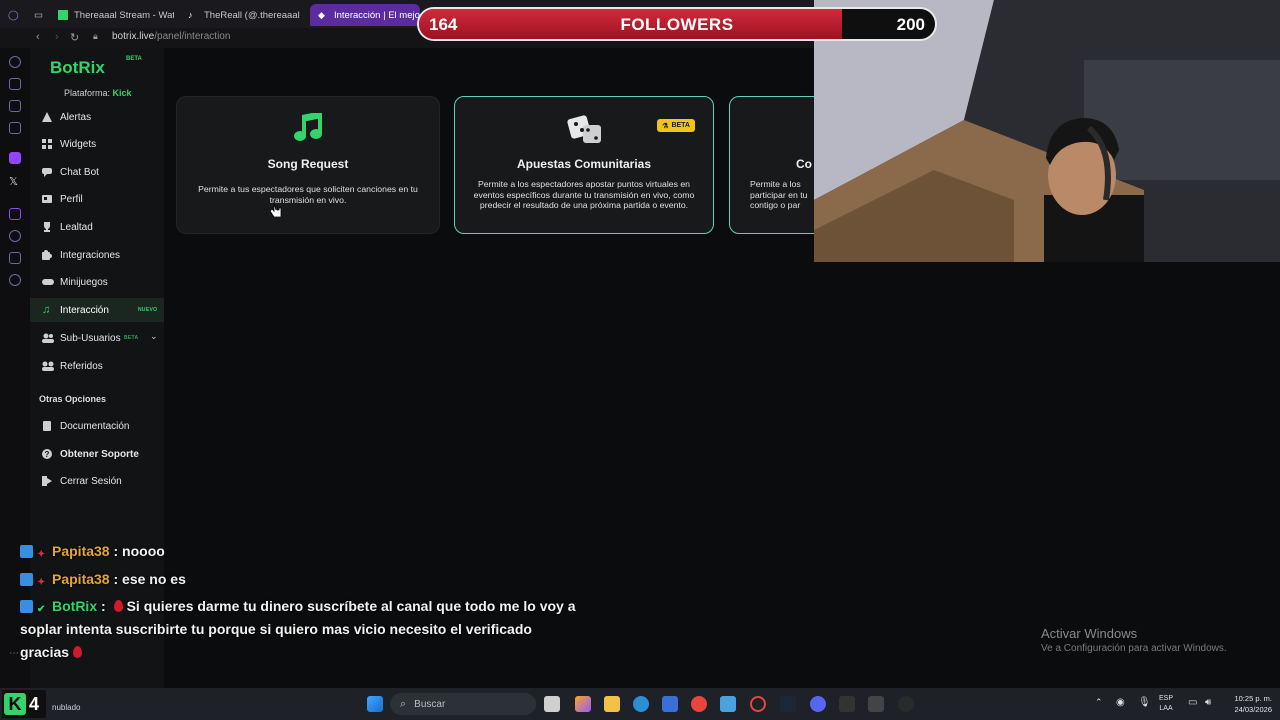 Image resolution: width=1280 pixels, height=720 pixels. I want to click on back-arrow-icon: ‹, so click(38, 37).